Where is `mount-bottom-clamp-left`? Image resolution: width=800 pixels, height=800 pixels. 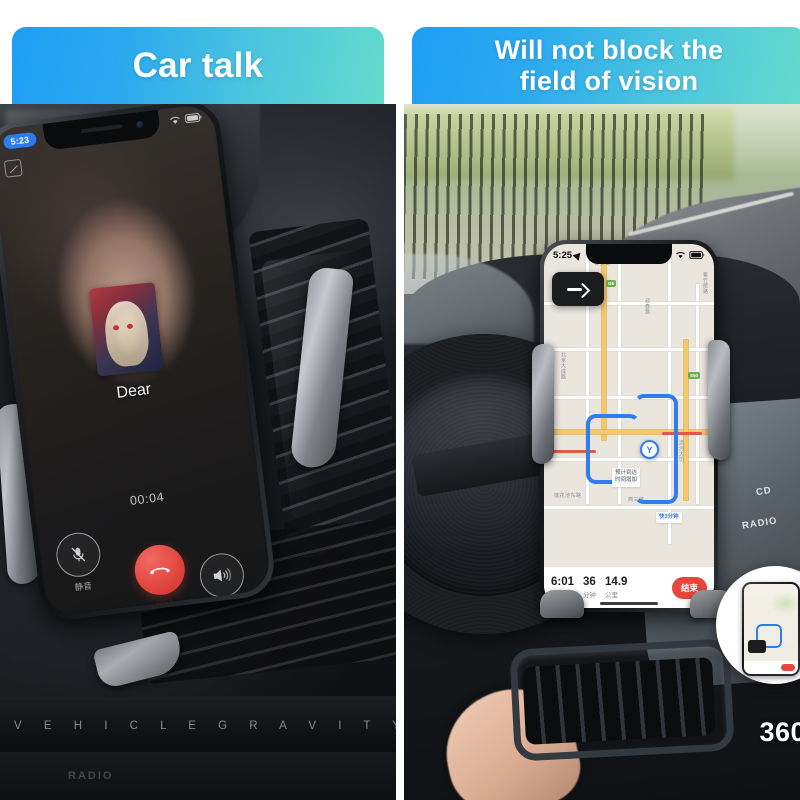 mount-bottom-clamp-left is located at coordinates (562, 604).